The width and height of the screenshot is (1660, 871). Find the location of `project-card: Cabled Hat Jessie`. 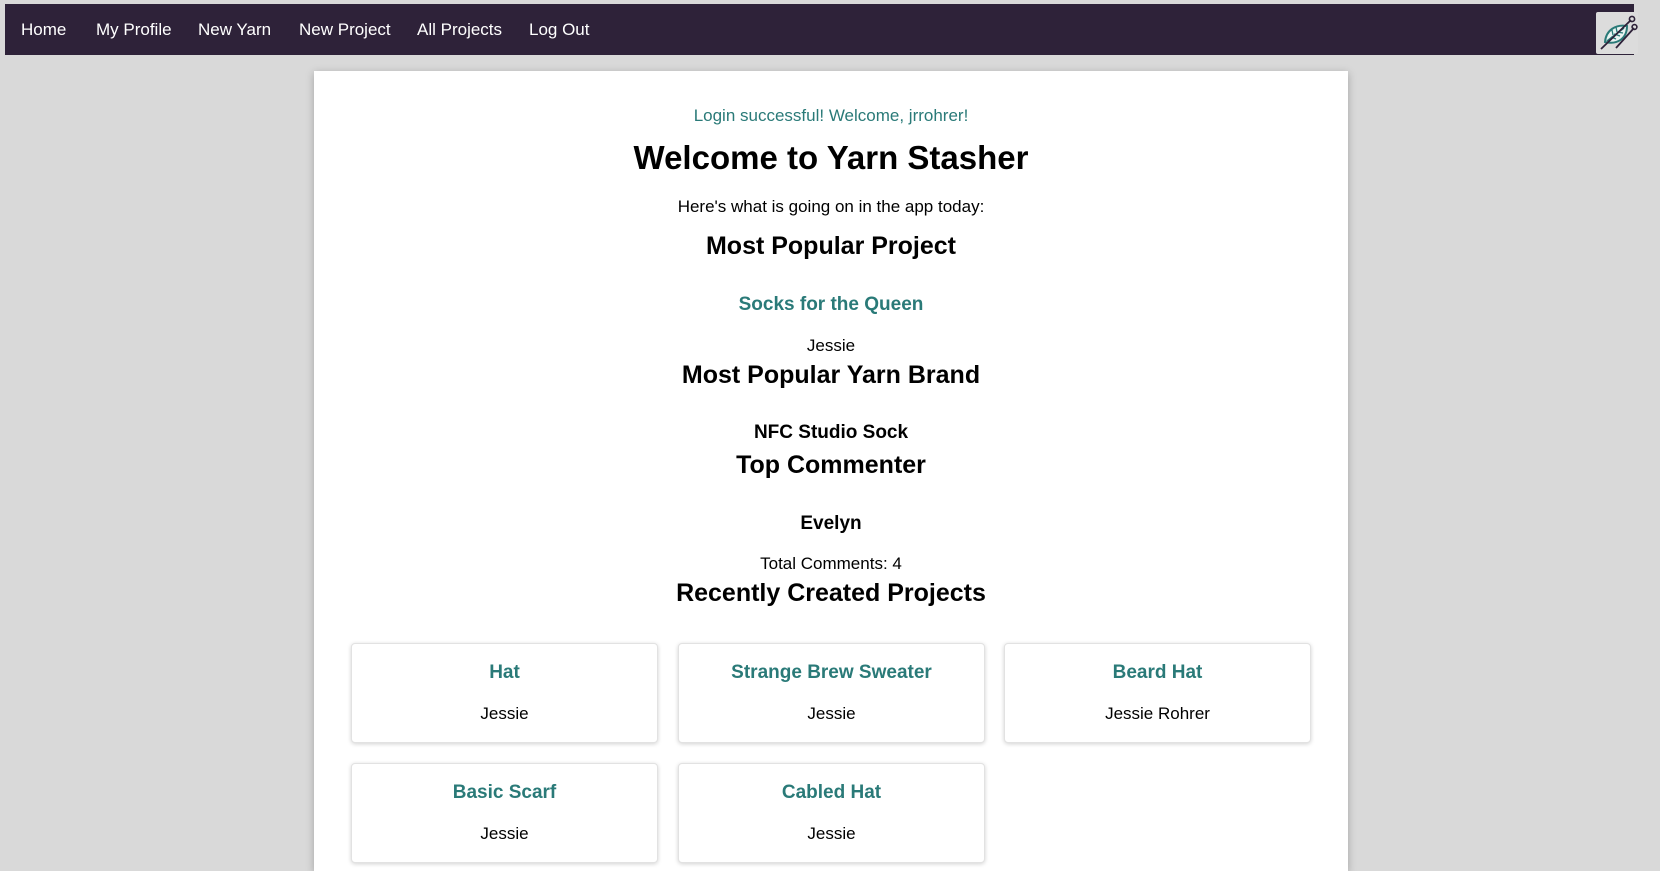

project-card: Cabled Hat Jessie is located at coordinates (831, 813).